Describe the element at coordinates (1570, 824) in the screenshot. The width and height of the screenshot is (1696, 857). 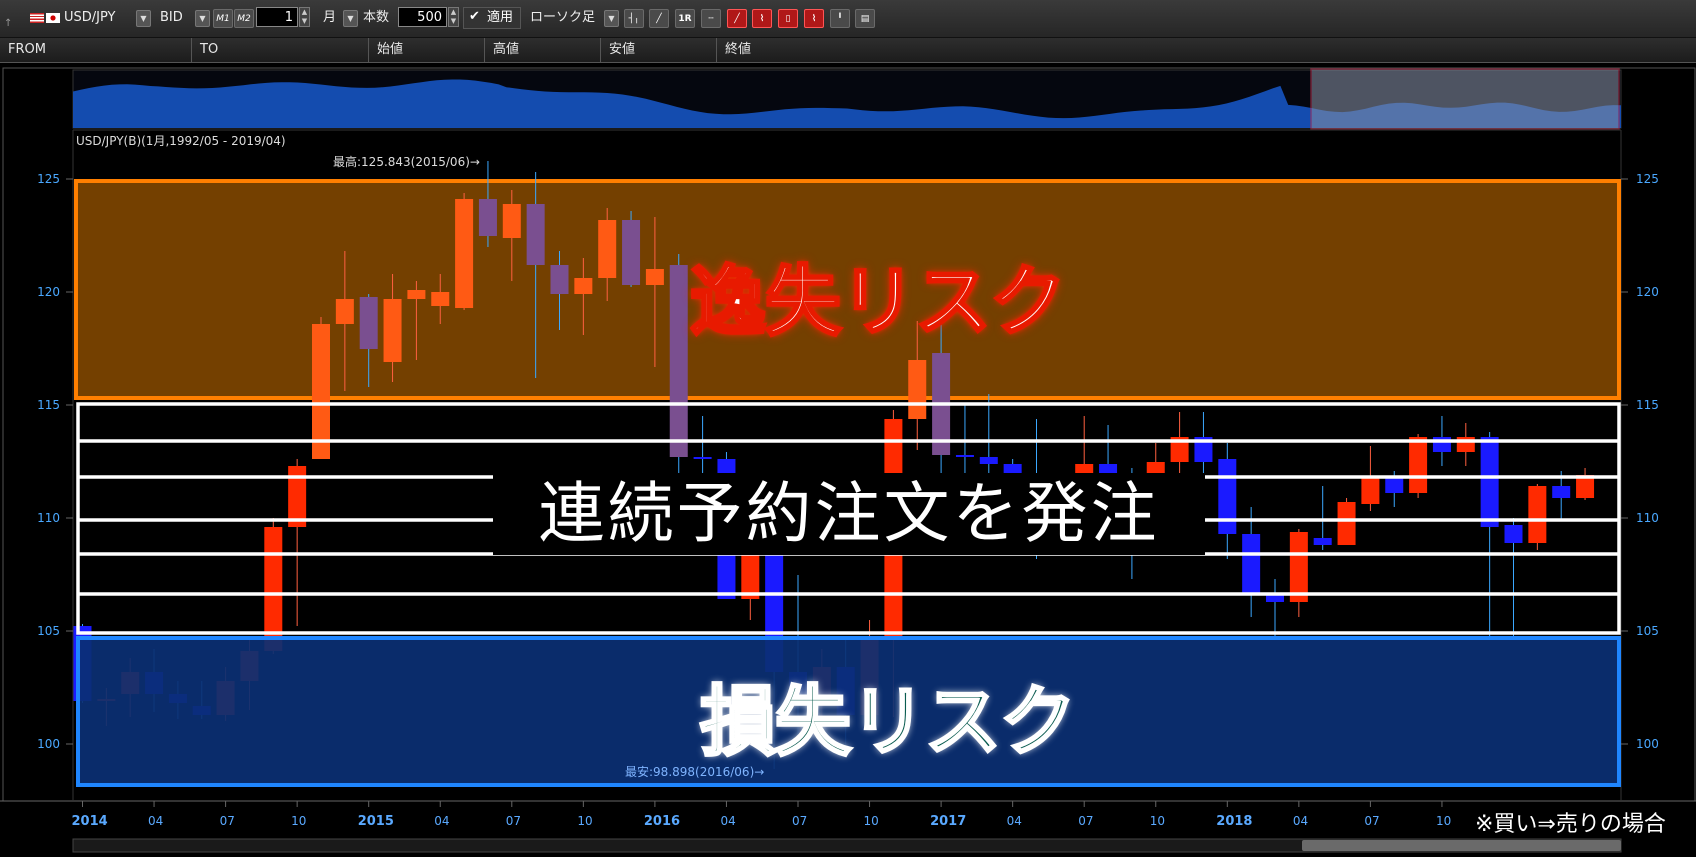
I see `footnote: ※買い⇒売りの場合` at that location.